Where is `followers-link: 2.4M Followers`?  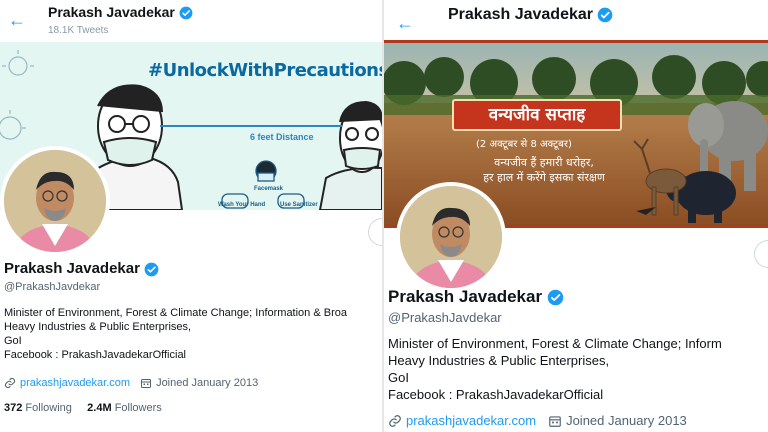
followers-link: 2.4M Followers is located at coordinates (124, 408).